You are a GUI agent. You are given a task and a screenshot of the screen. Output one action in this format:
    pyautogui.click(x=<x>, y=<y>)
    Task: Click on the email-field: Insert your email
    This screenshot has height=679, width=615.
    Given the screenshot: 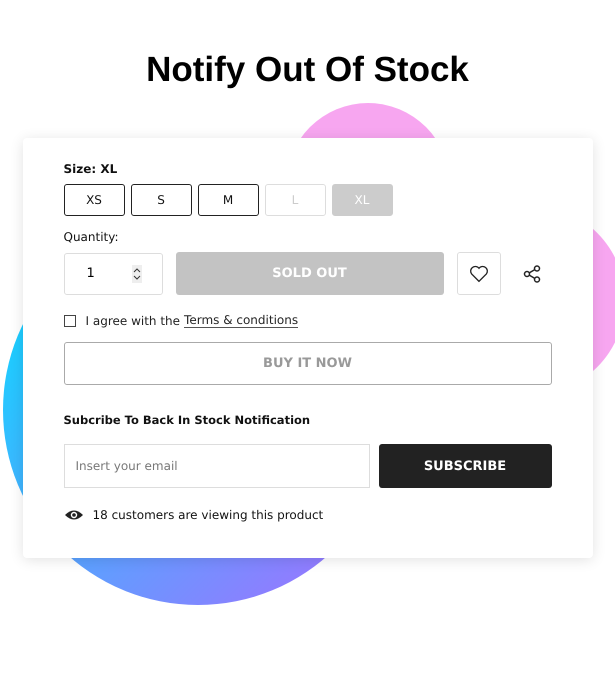 What is the action you would take?
    pyautogui.click(x=217, y=466)
    